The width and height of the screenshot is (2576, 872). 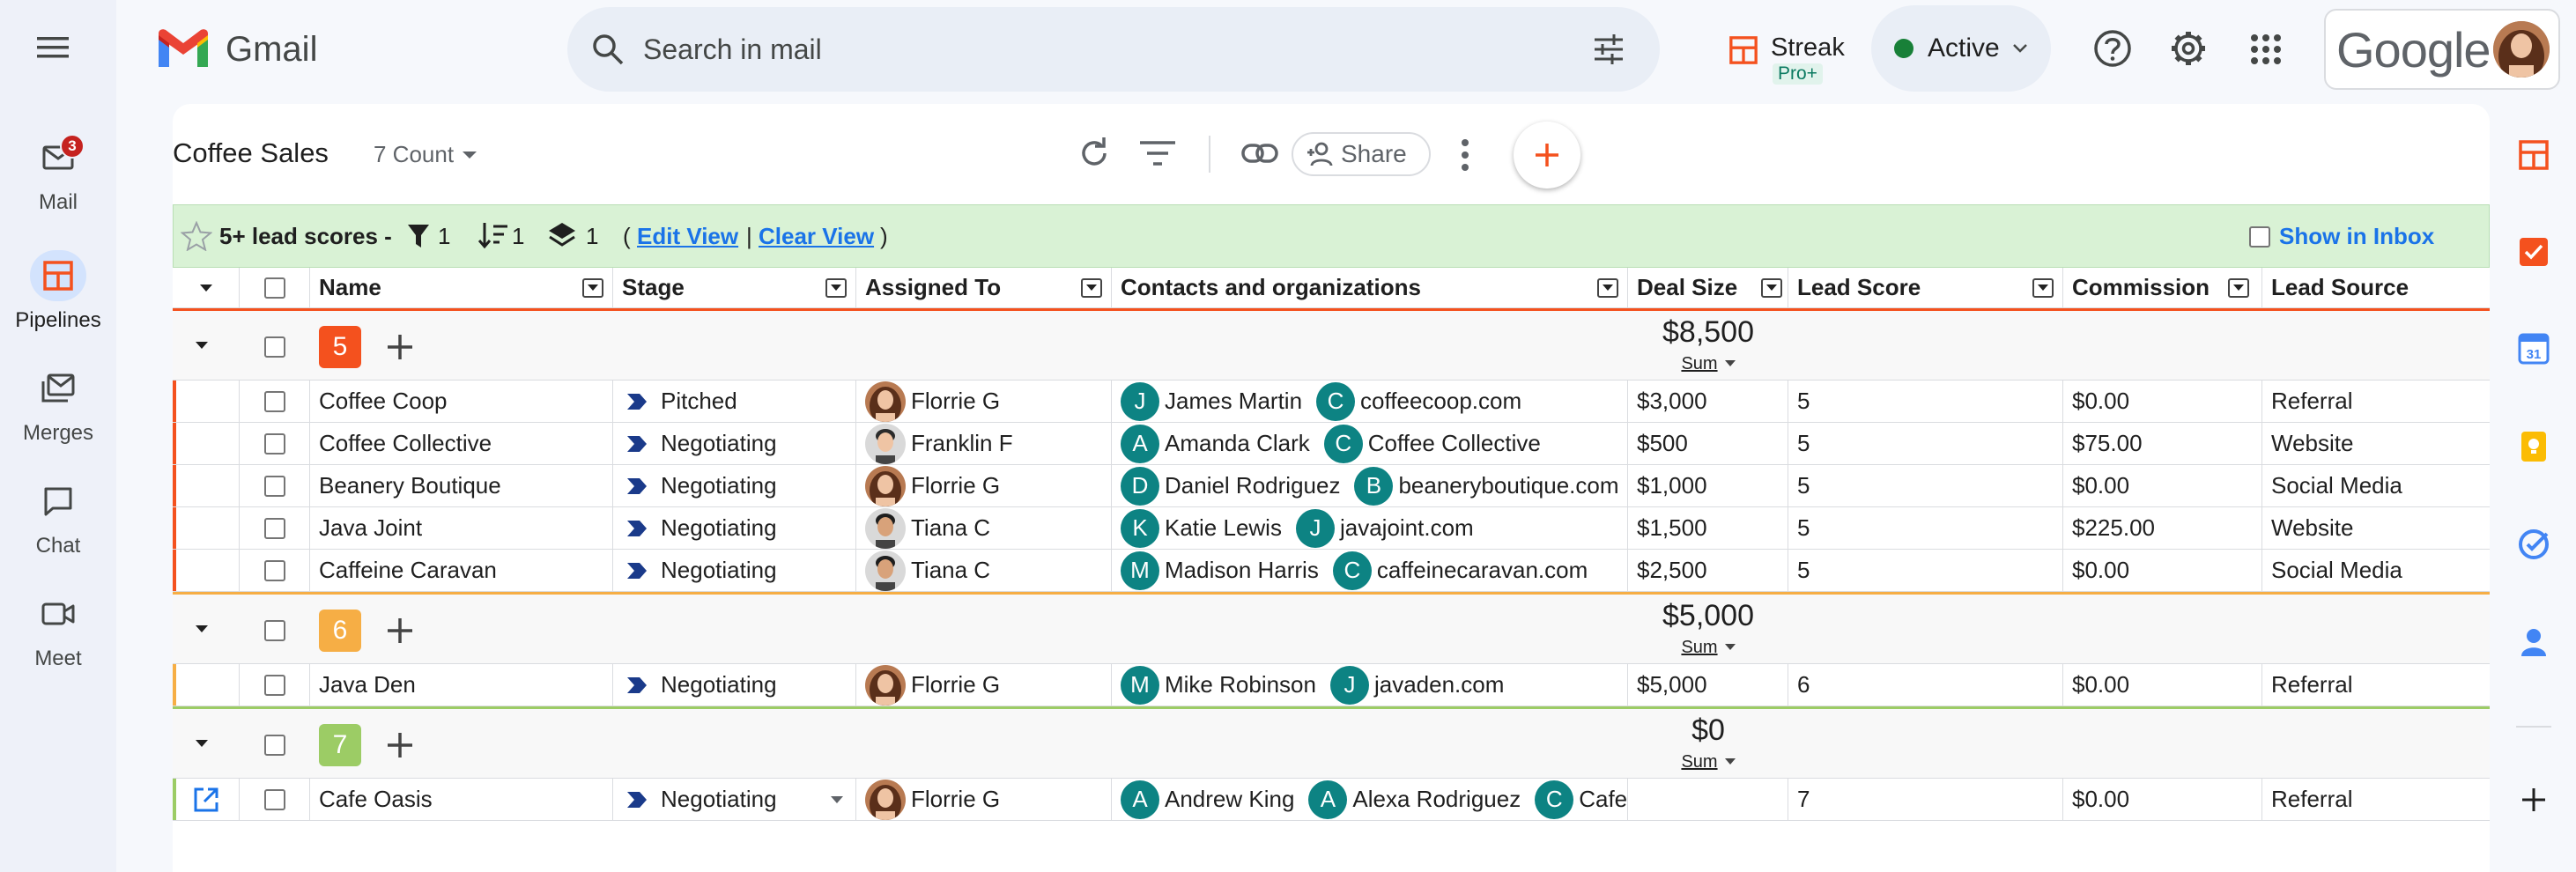 I want to click on column-header-name: Name, so click(x=462, y=287).